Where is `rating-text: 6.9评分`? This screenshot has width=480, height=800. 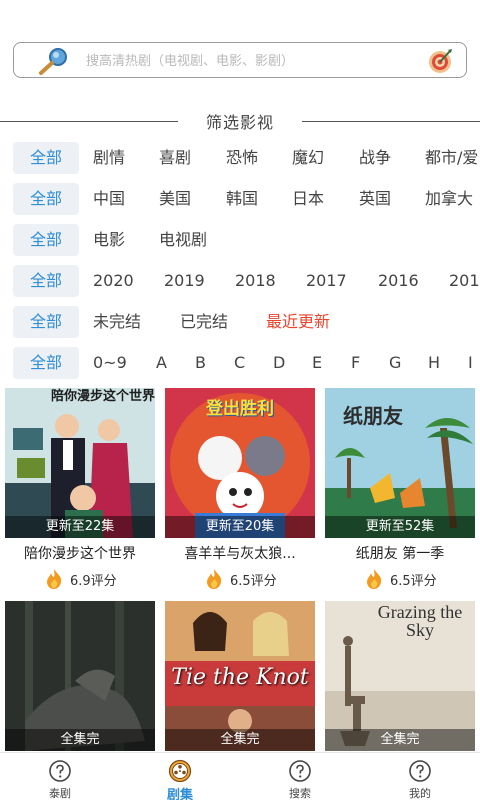 rating-text: 6.9评分 is located at coordinates (93, 581).